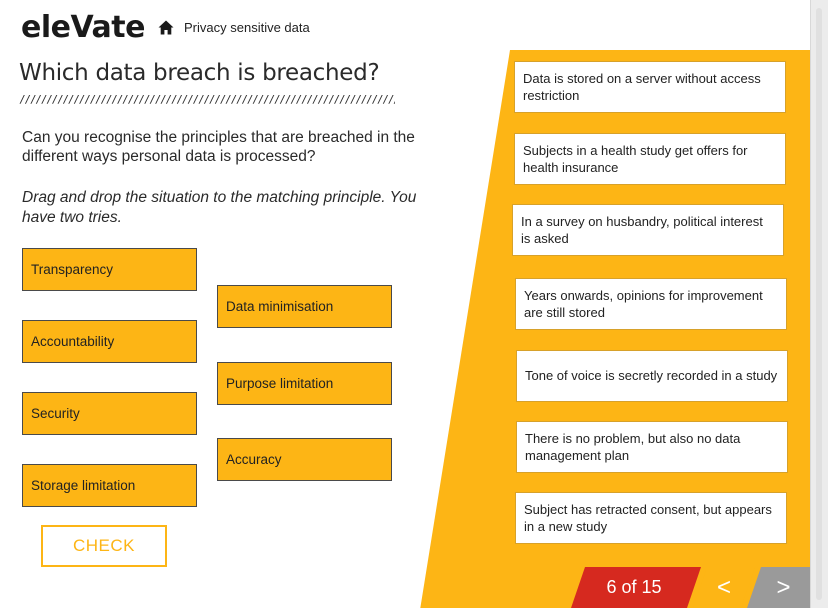 This screenshot has width=828, height=608. Describe the element at coordinates (304, 459) in the screenshot. I see `drop-target-accuracy: Accuracy` at that location.